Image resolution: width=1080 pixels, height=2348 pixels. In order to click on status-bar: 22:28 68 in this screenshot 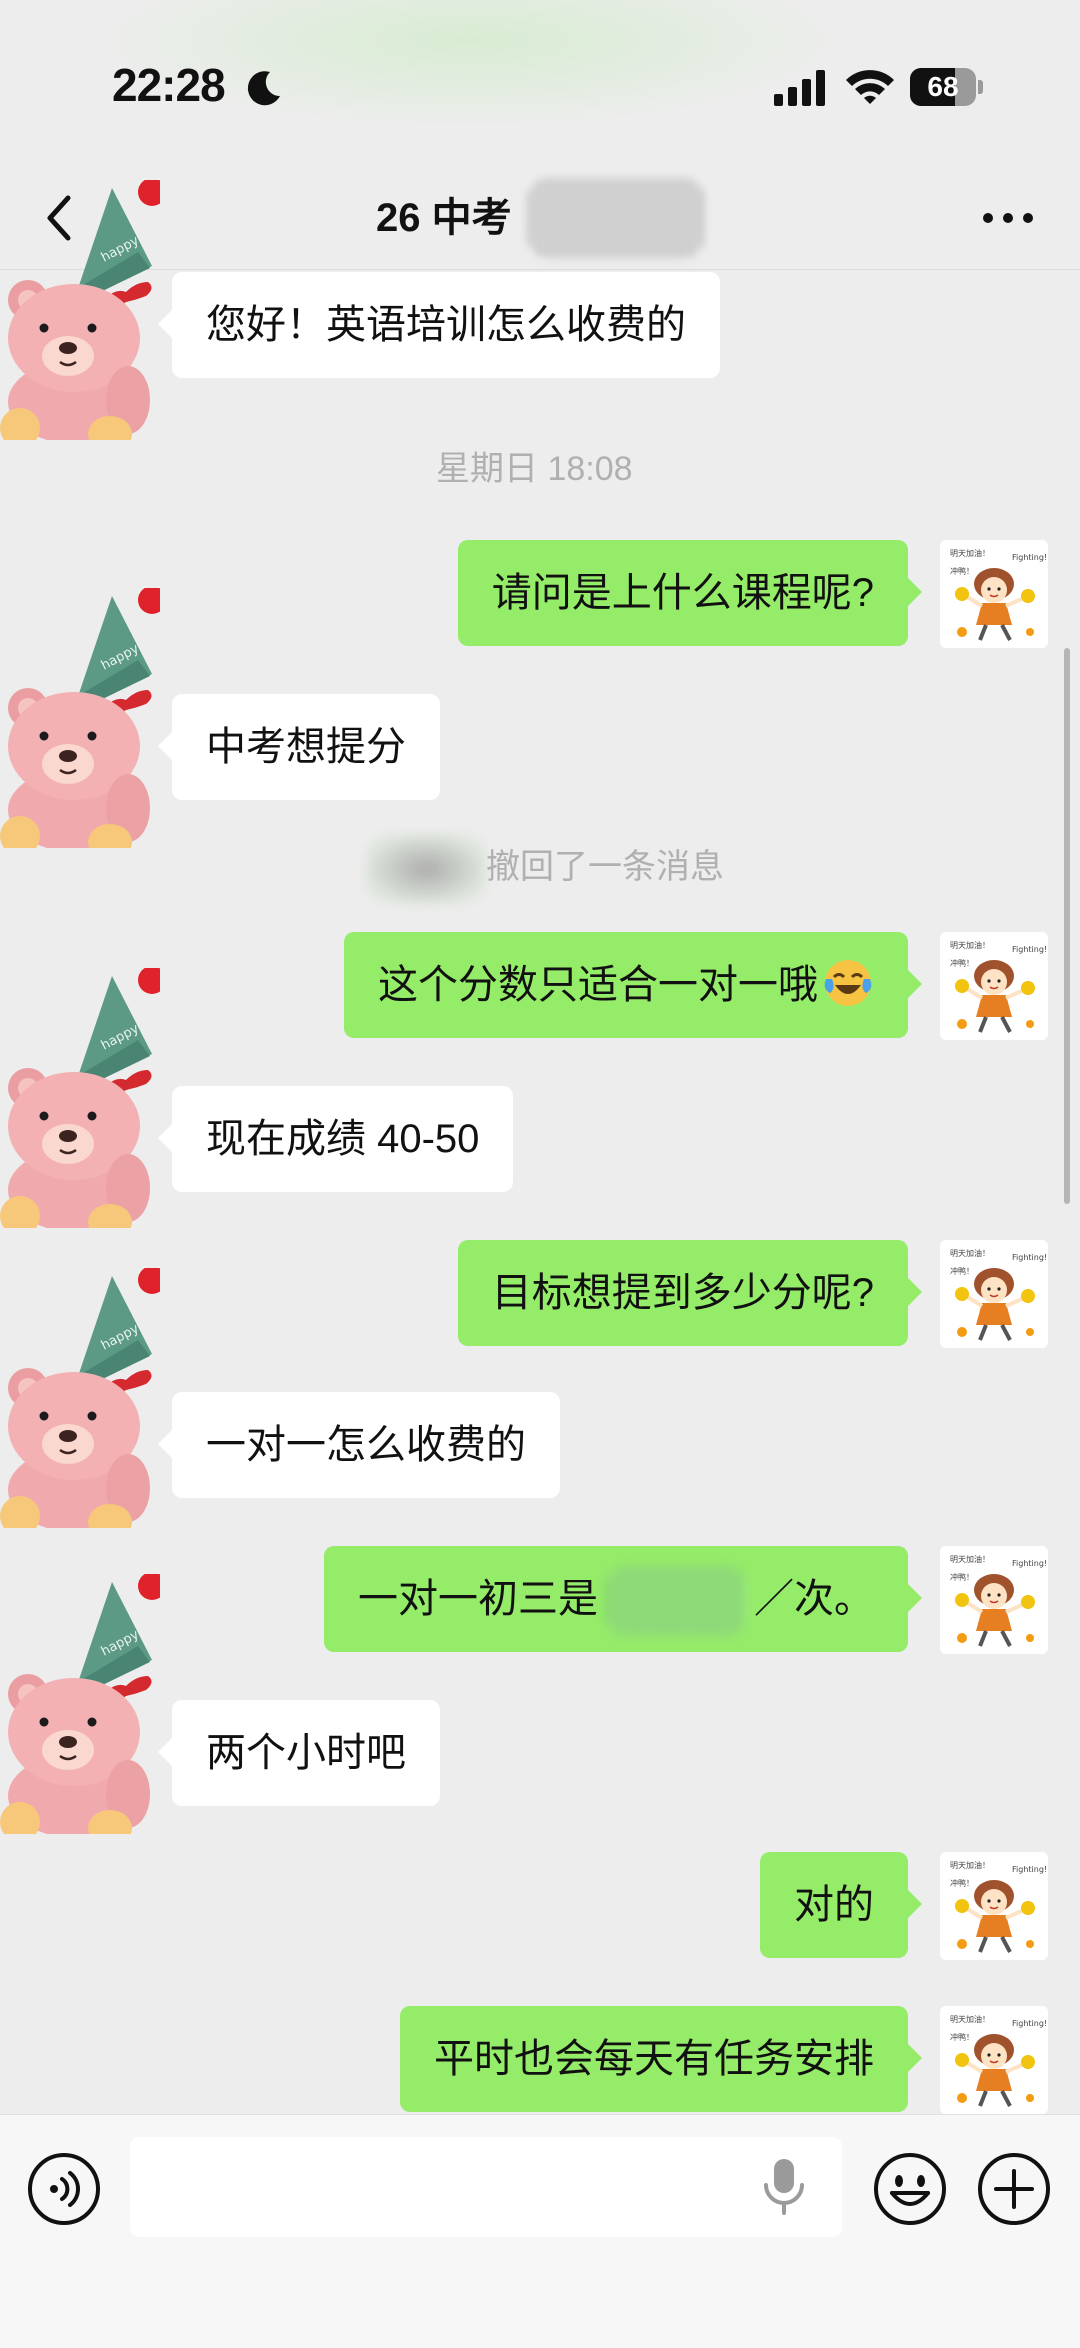, I will do `click(540, 85)`.